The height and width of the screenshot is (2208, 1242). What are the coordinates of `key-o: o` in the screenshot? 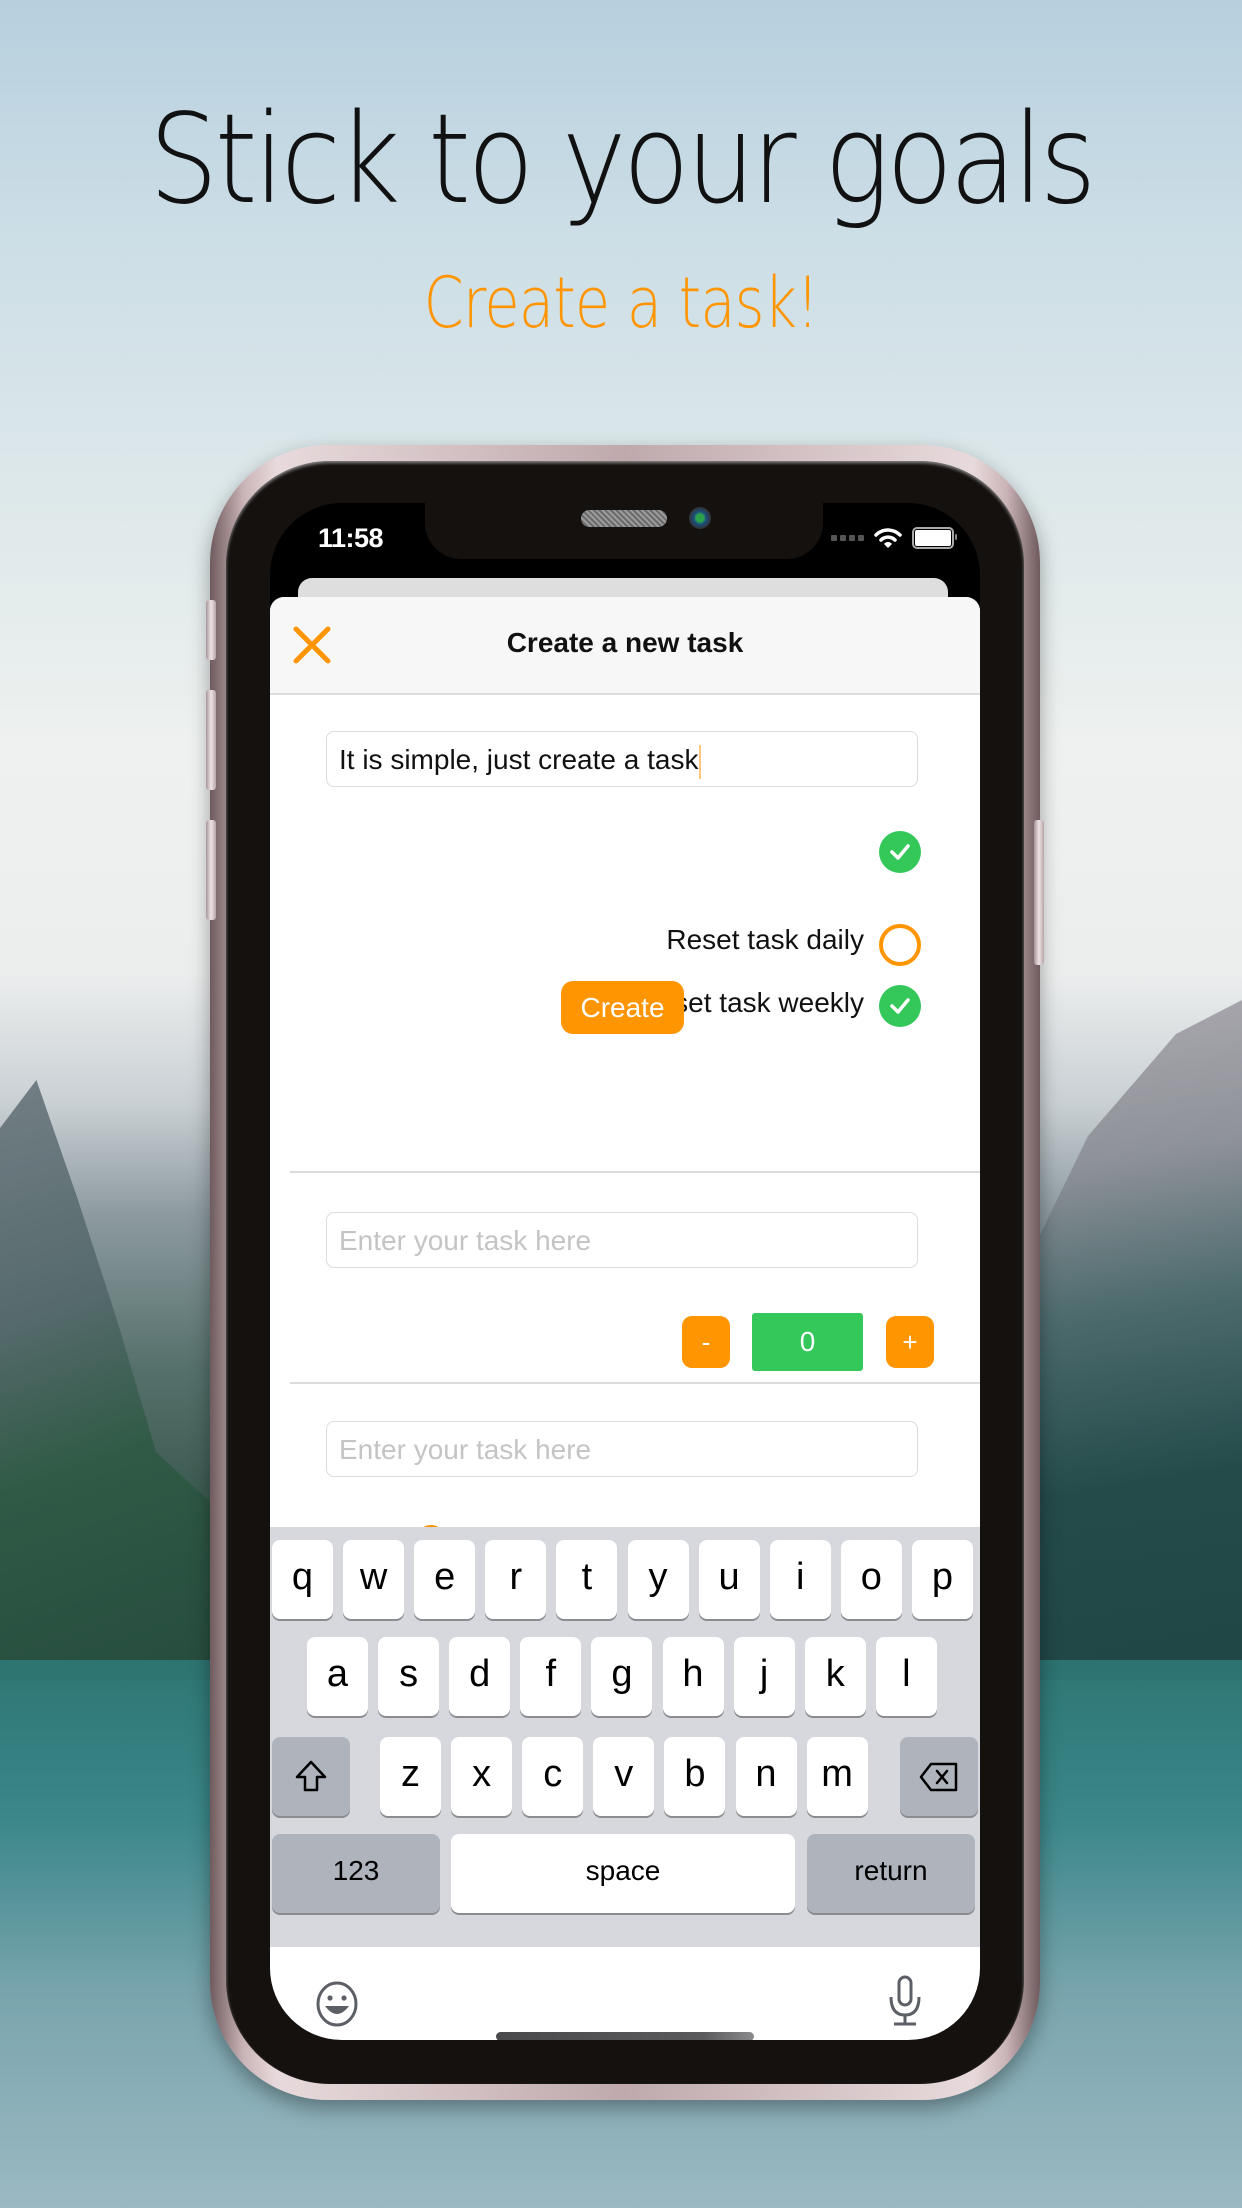 It's located at (871, 1579).